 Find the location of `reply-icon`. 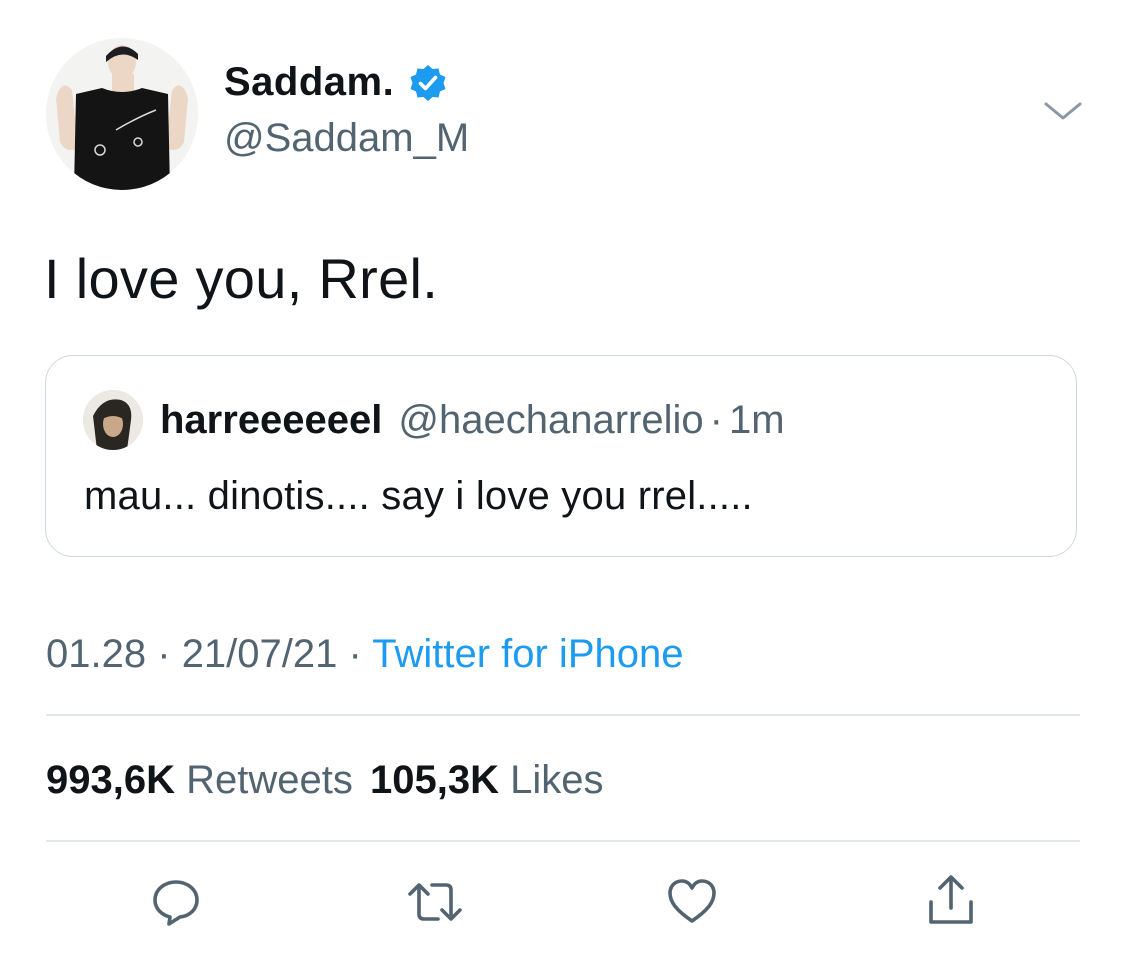

reply-icon is located at coordinates (176, 904).